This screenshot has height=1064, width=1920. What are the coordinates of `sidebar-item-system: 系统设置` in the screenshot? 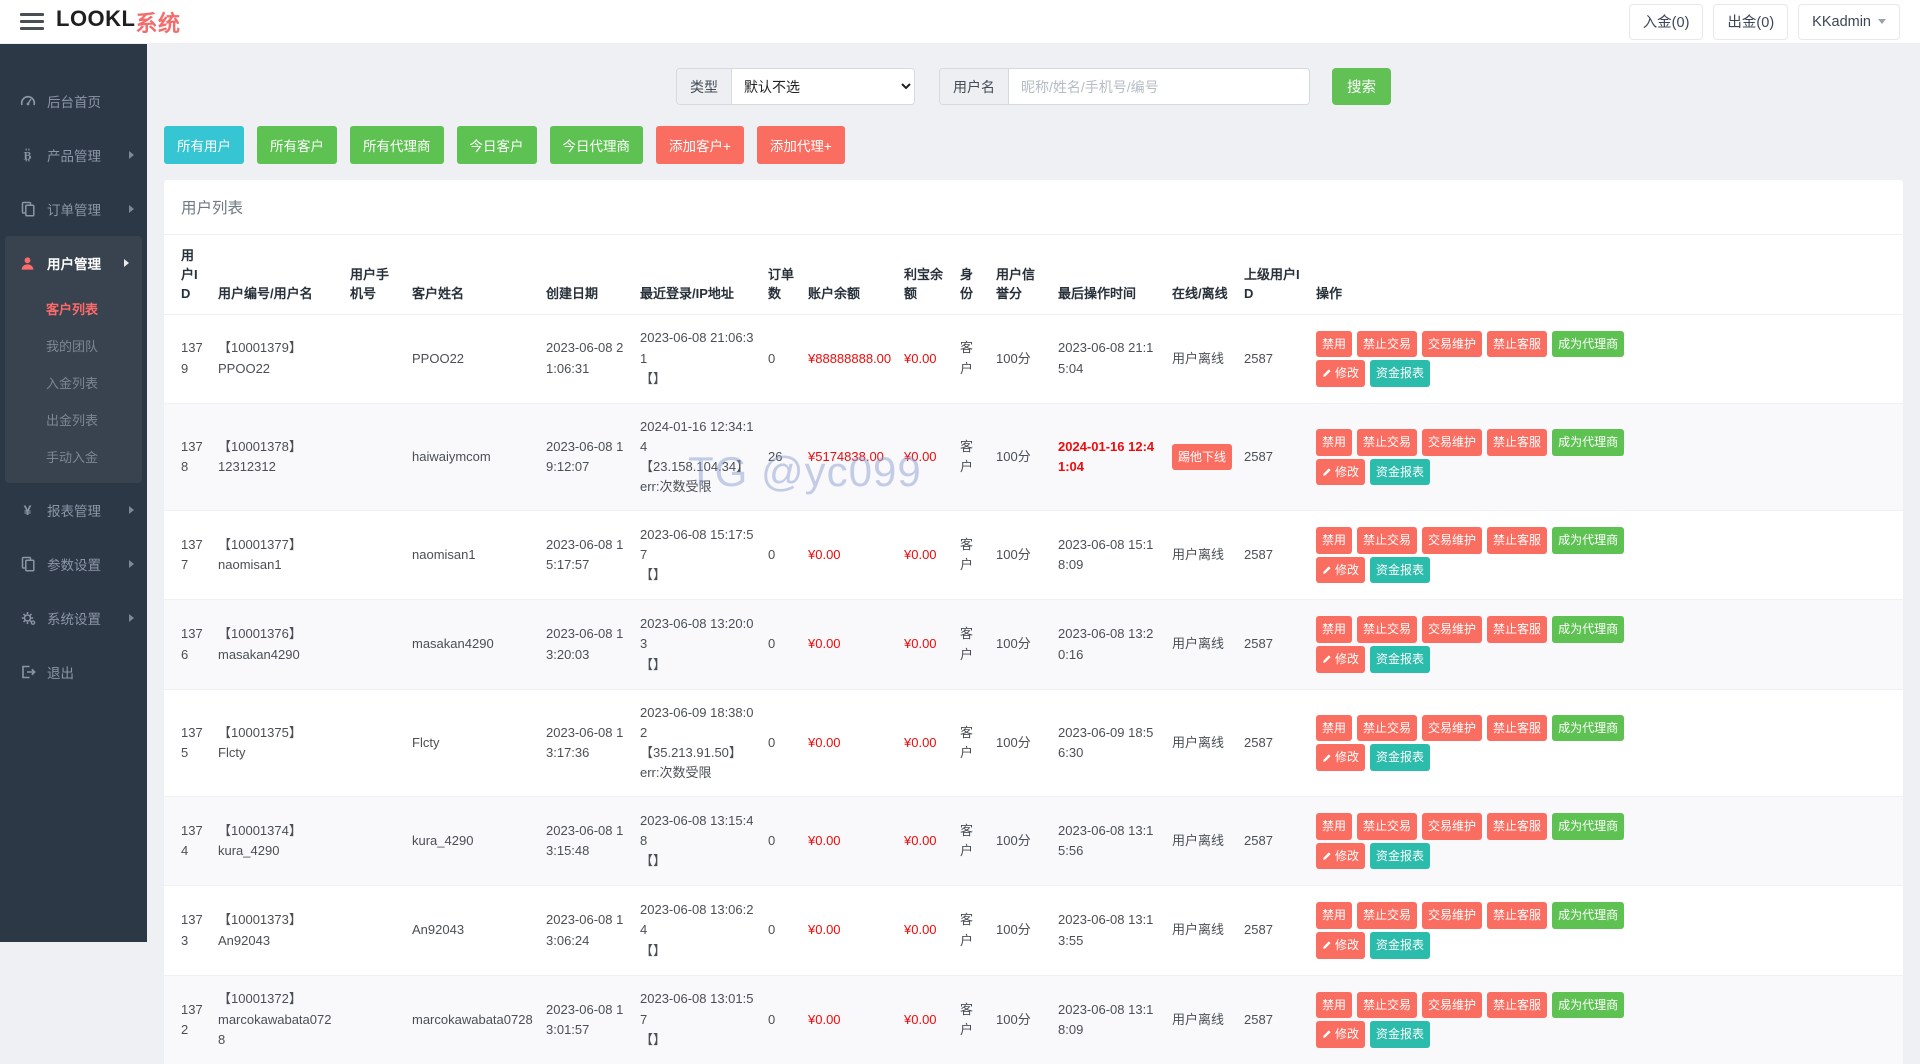 It's located at (73, 618).